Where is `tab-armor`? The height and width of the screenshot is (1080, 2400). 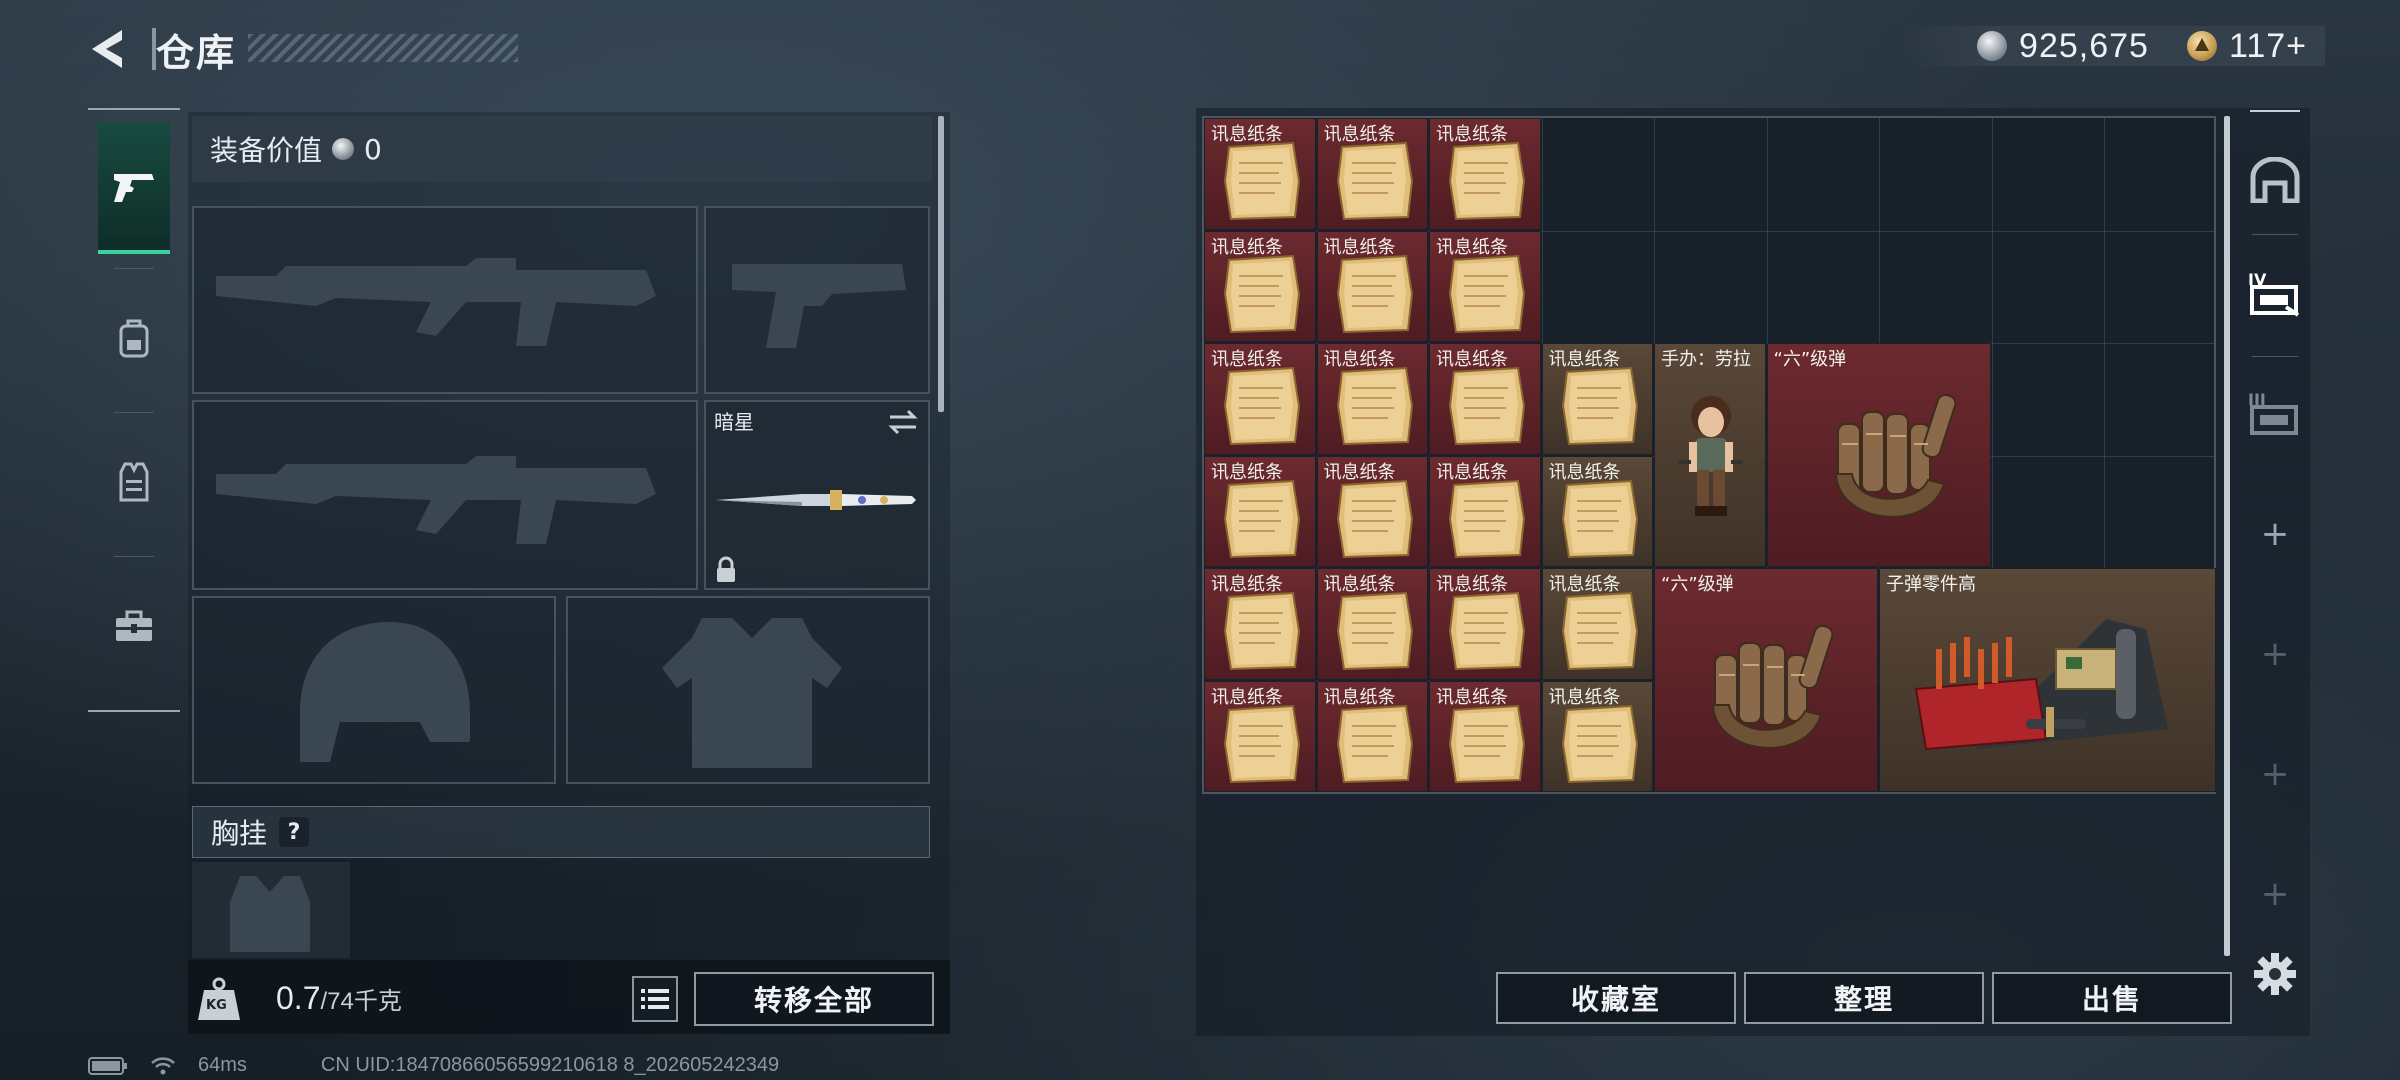 tab-armor is located at coordinates (134, 482).